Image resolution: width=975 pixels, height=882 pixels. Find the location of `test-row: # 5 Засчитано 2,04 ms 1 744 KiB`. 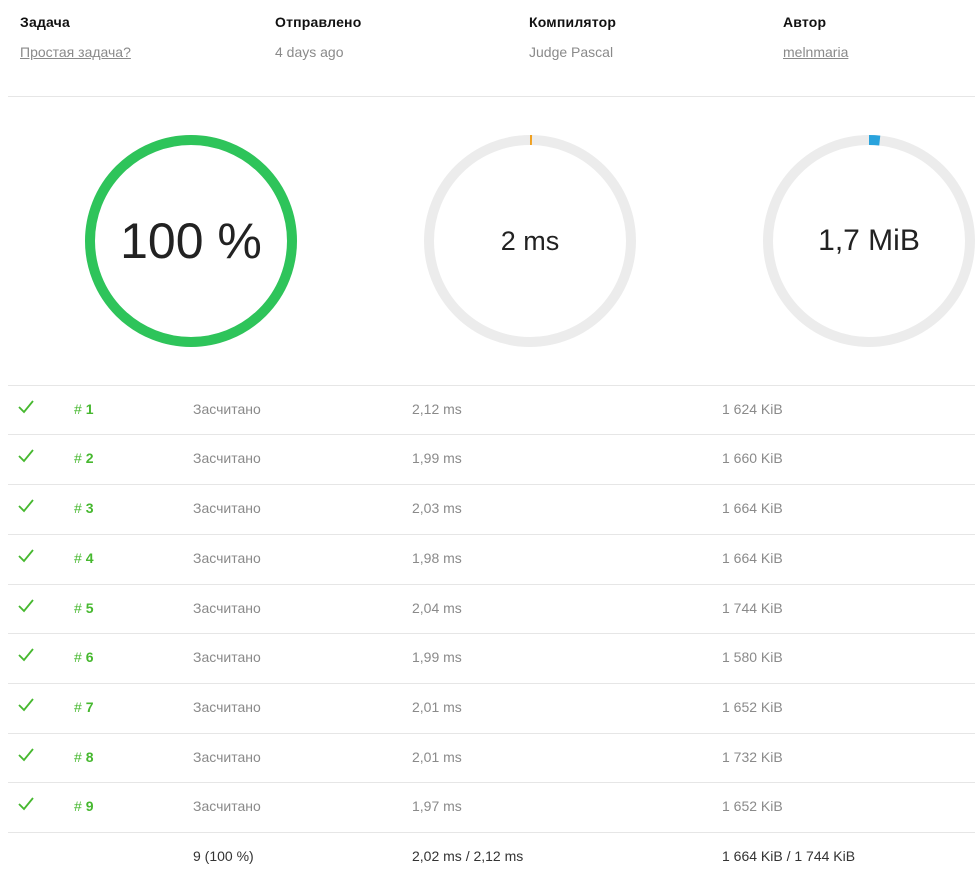

test-row: # 5 Засчитано 2,04 ms 1 744 KiB is located at coordinates (491, 609).